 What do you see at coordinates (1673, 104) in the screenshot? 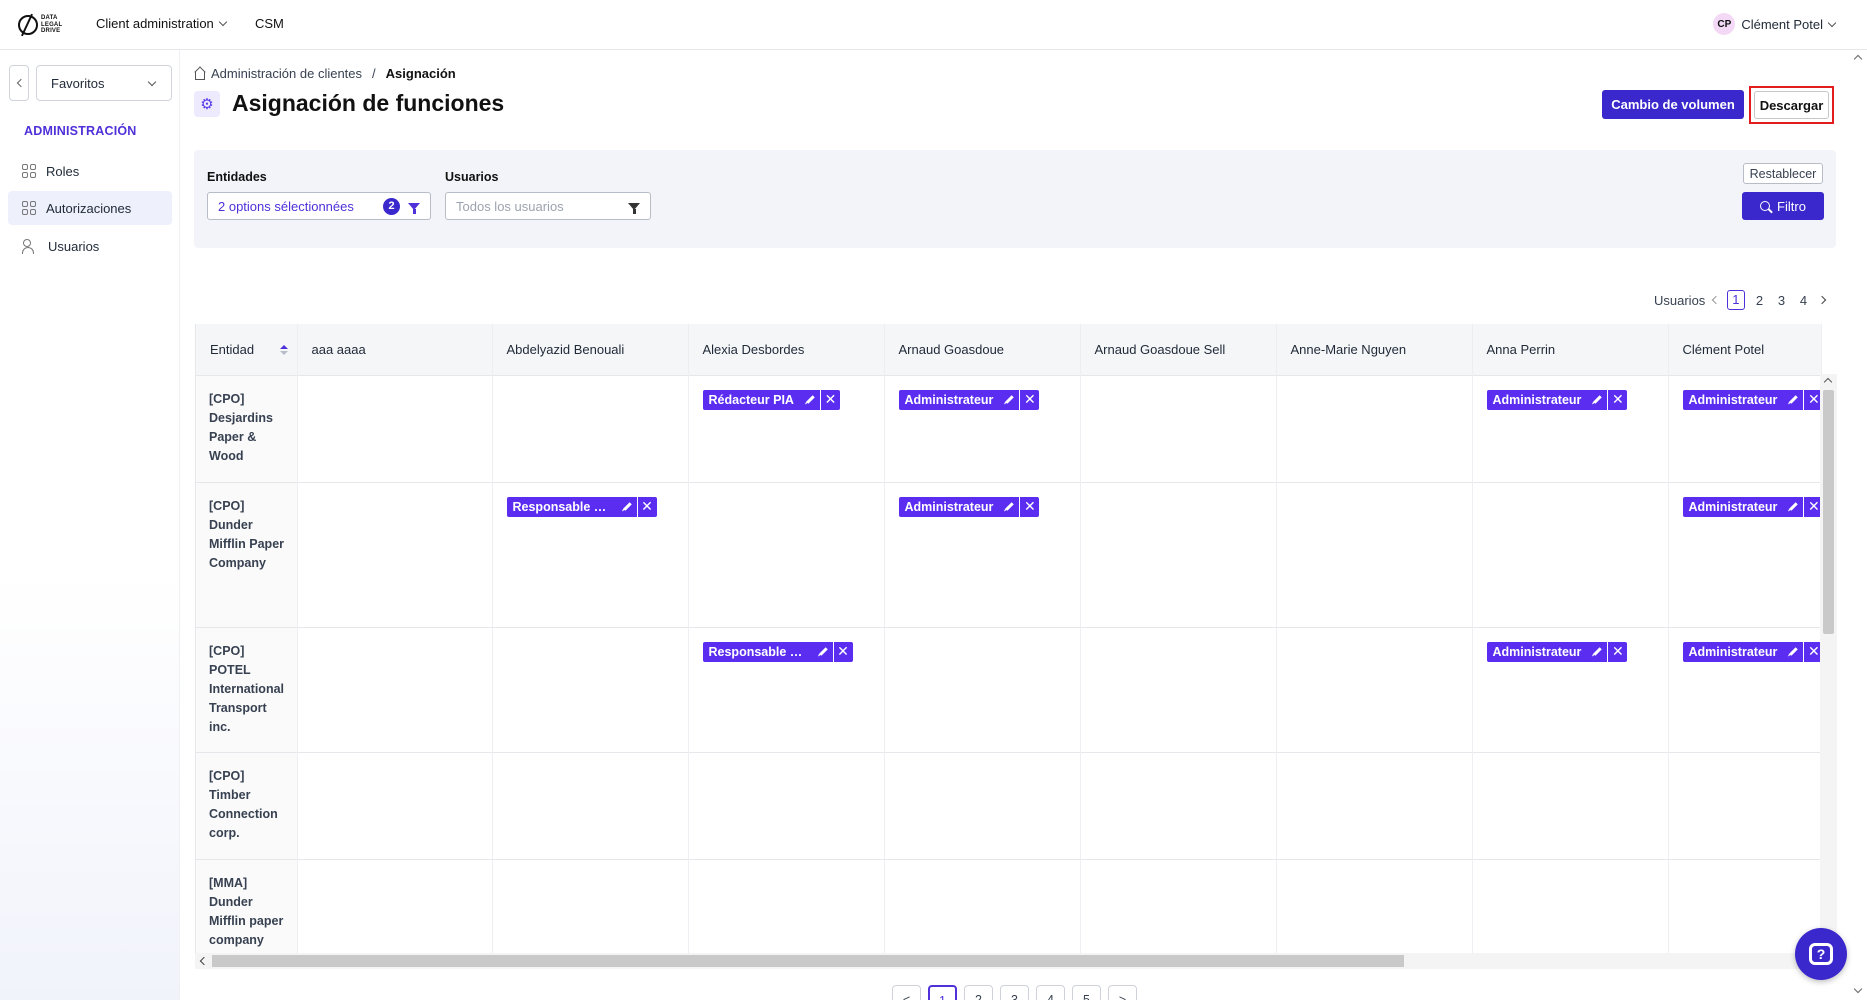
I see `volume-change-button: Cambio de volumen` at bounding box center [1673, 104].